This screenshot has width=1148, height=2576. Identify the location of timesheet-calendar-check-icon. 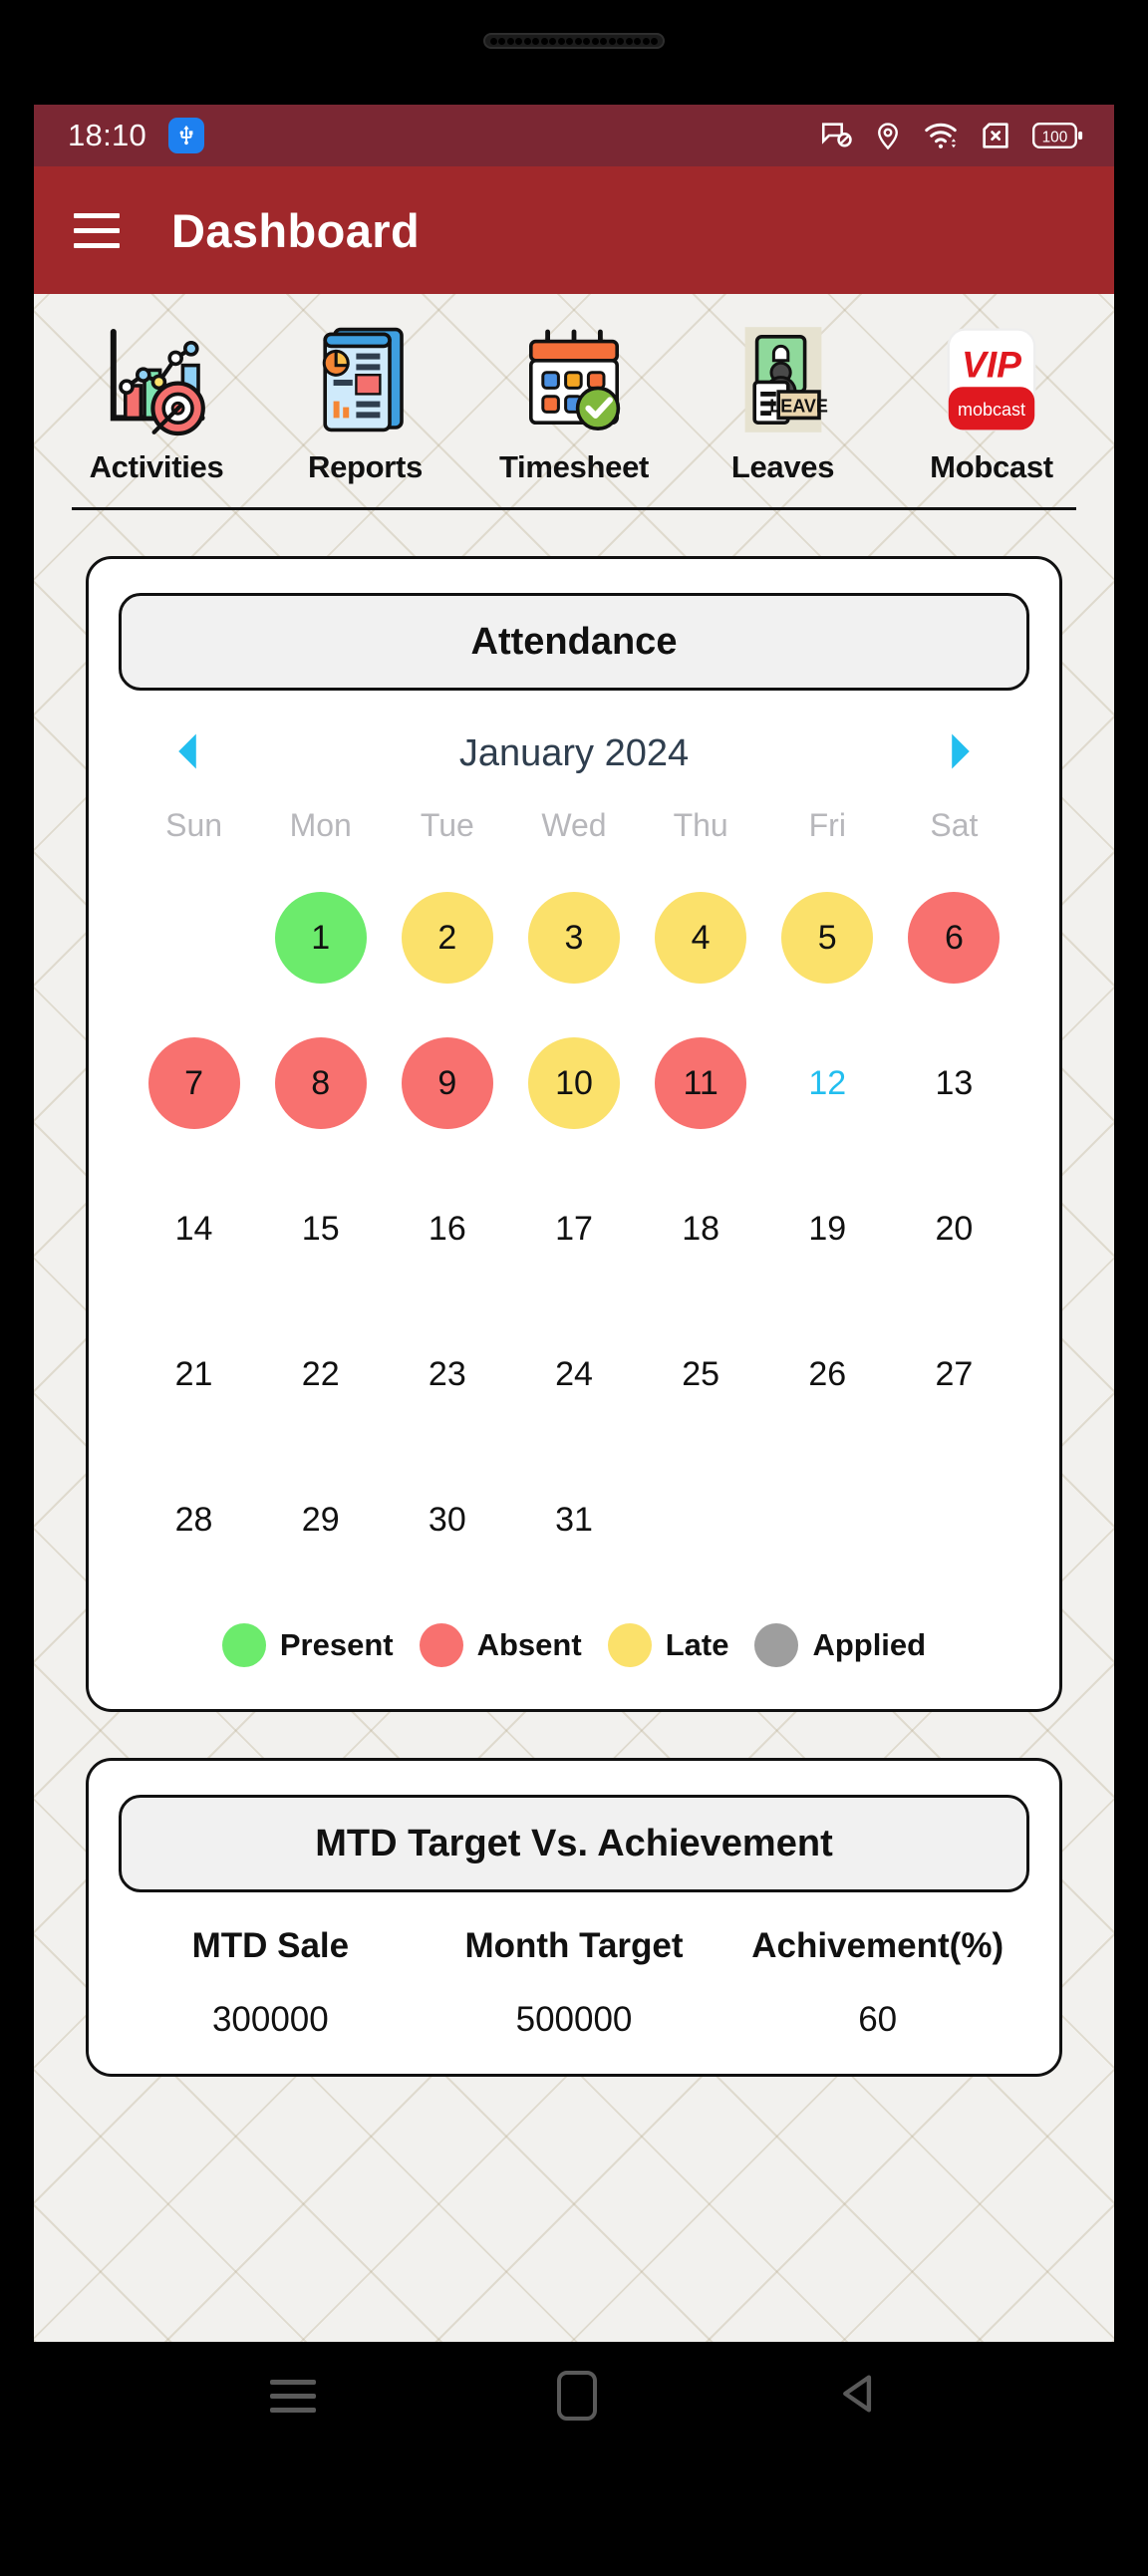
(574, 379).